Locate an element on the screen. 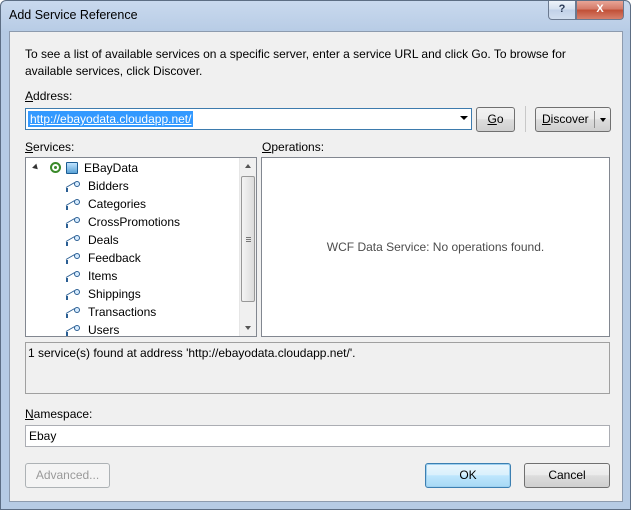  tree-item-deals: Deals is located at coordinates (133, 240).